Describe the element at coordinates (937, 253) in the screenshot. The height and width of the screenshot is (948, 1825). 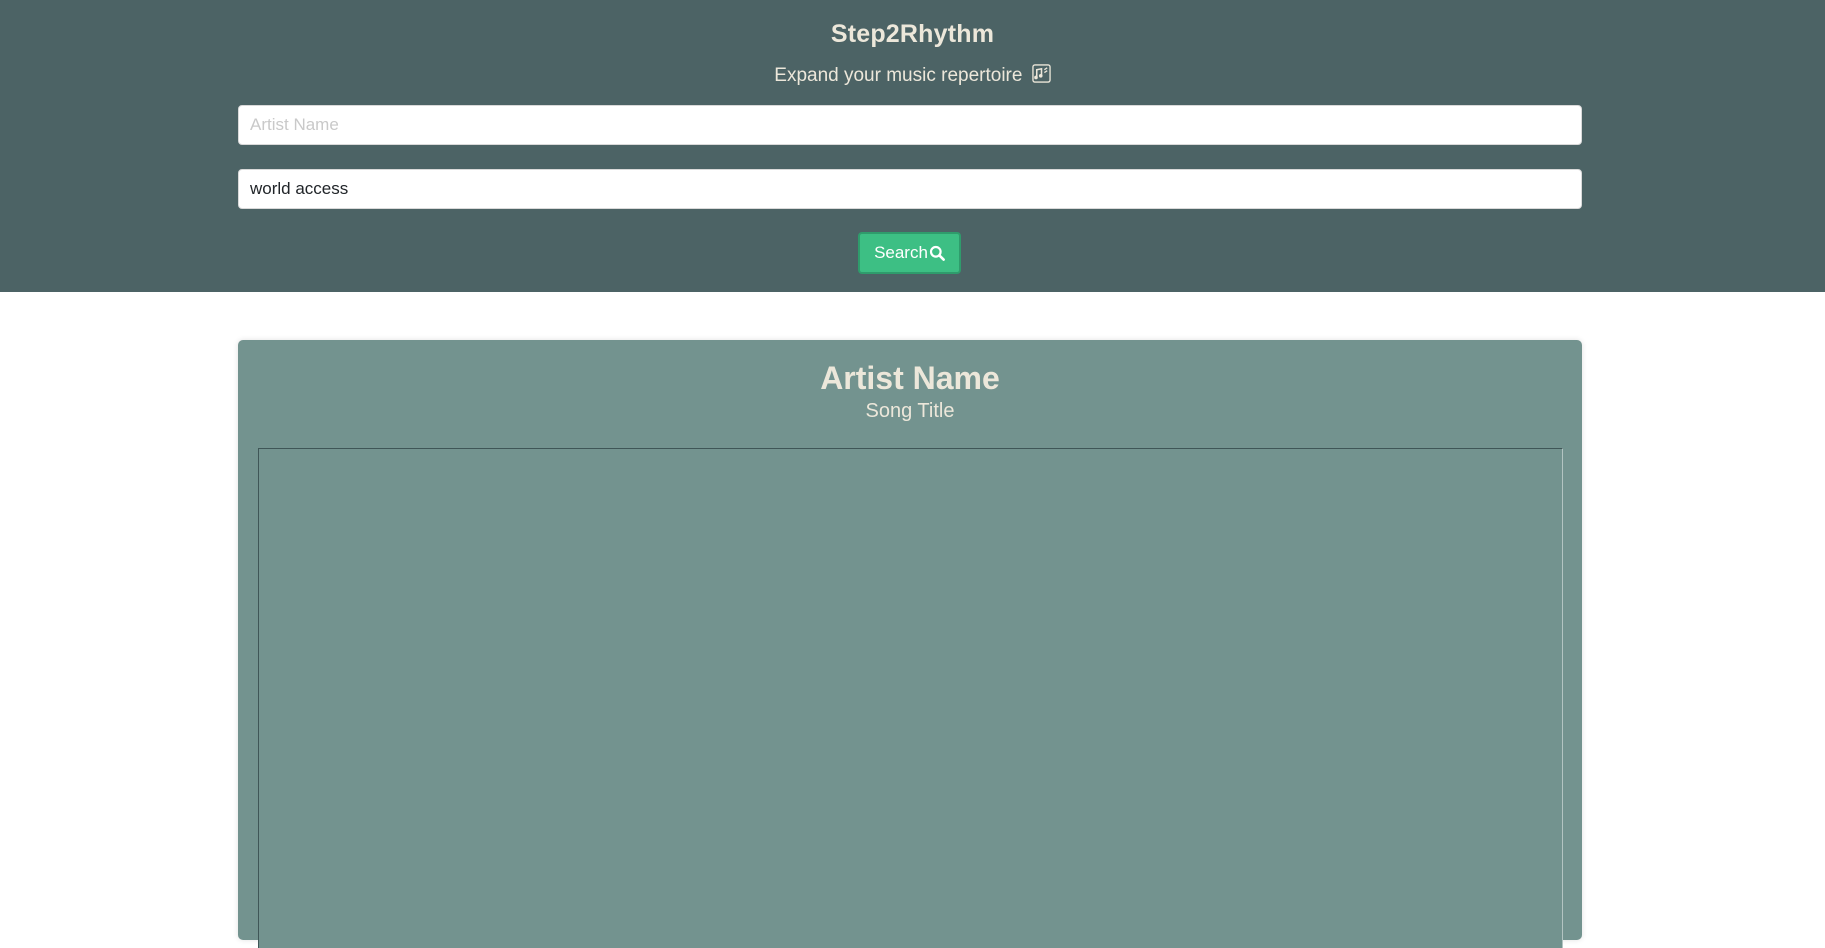
I see `search-icon` at that location.